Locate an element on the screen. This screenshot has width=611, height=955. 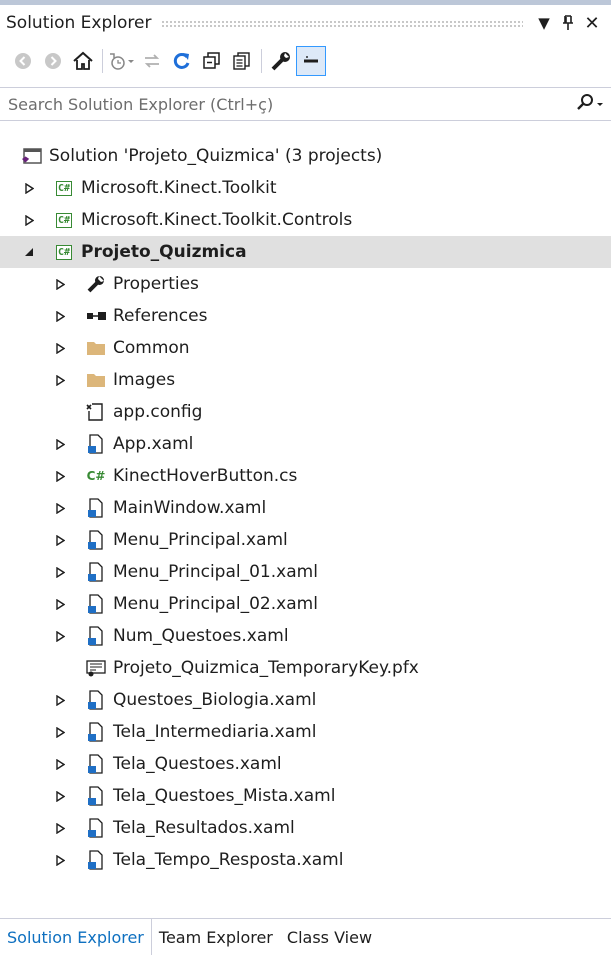
collapse-all-icon is located at coordinates (212, 61).